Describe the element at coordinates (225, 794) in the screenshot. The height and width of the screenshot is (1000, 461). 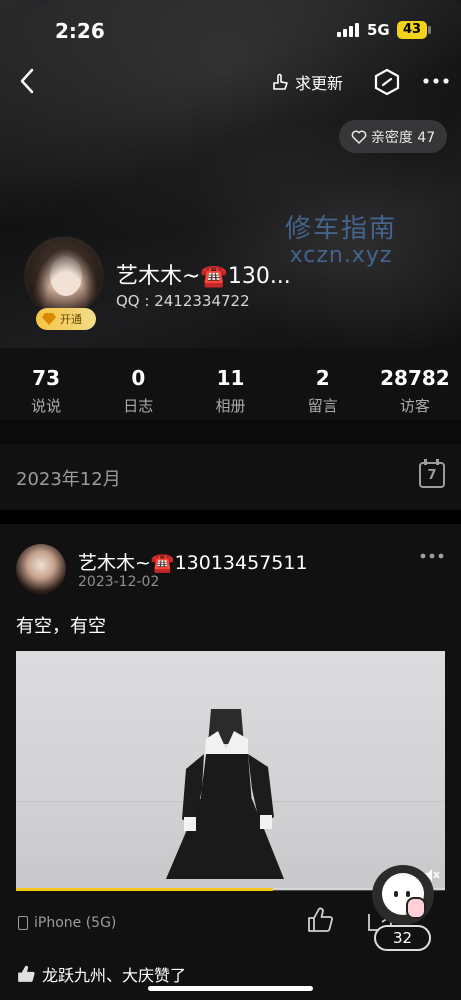
I see `video-figure` at that location.